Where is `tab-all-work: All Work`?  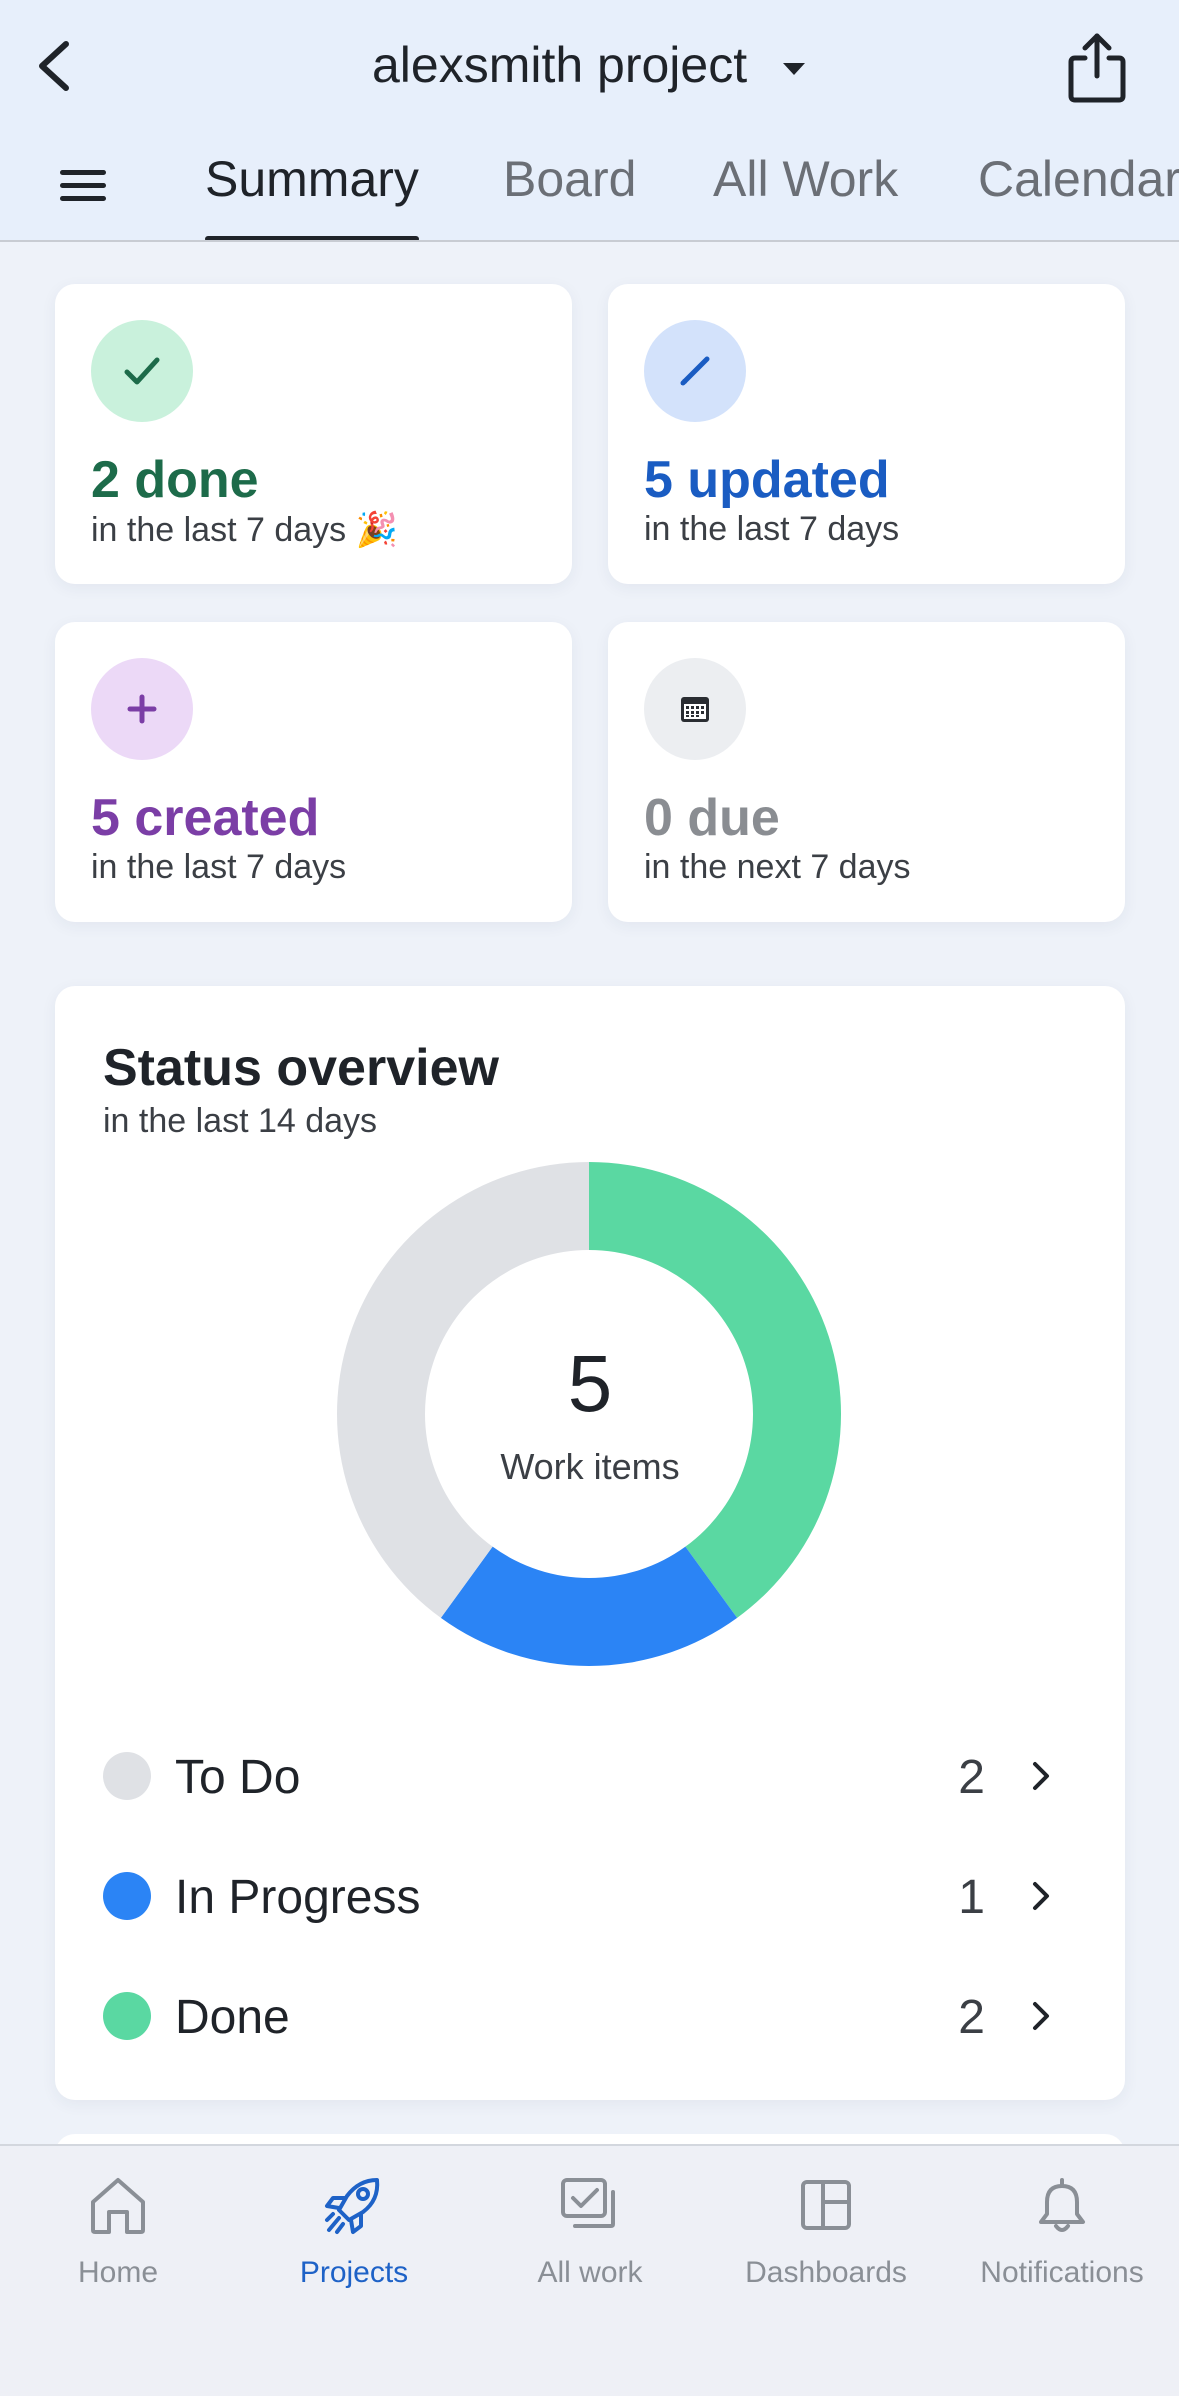
tab-all-work: All Work is located at coordinates (805, 196).